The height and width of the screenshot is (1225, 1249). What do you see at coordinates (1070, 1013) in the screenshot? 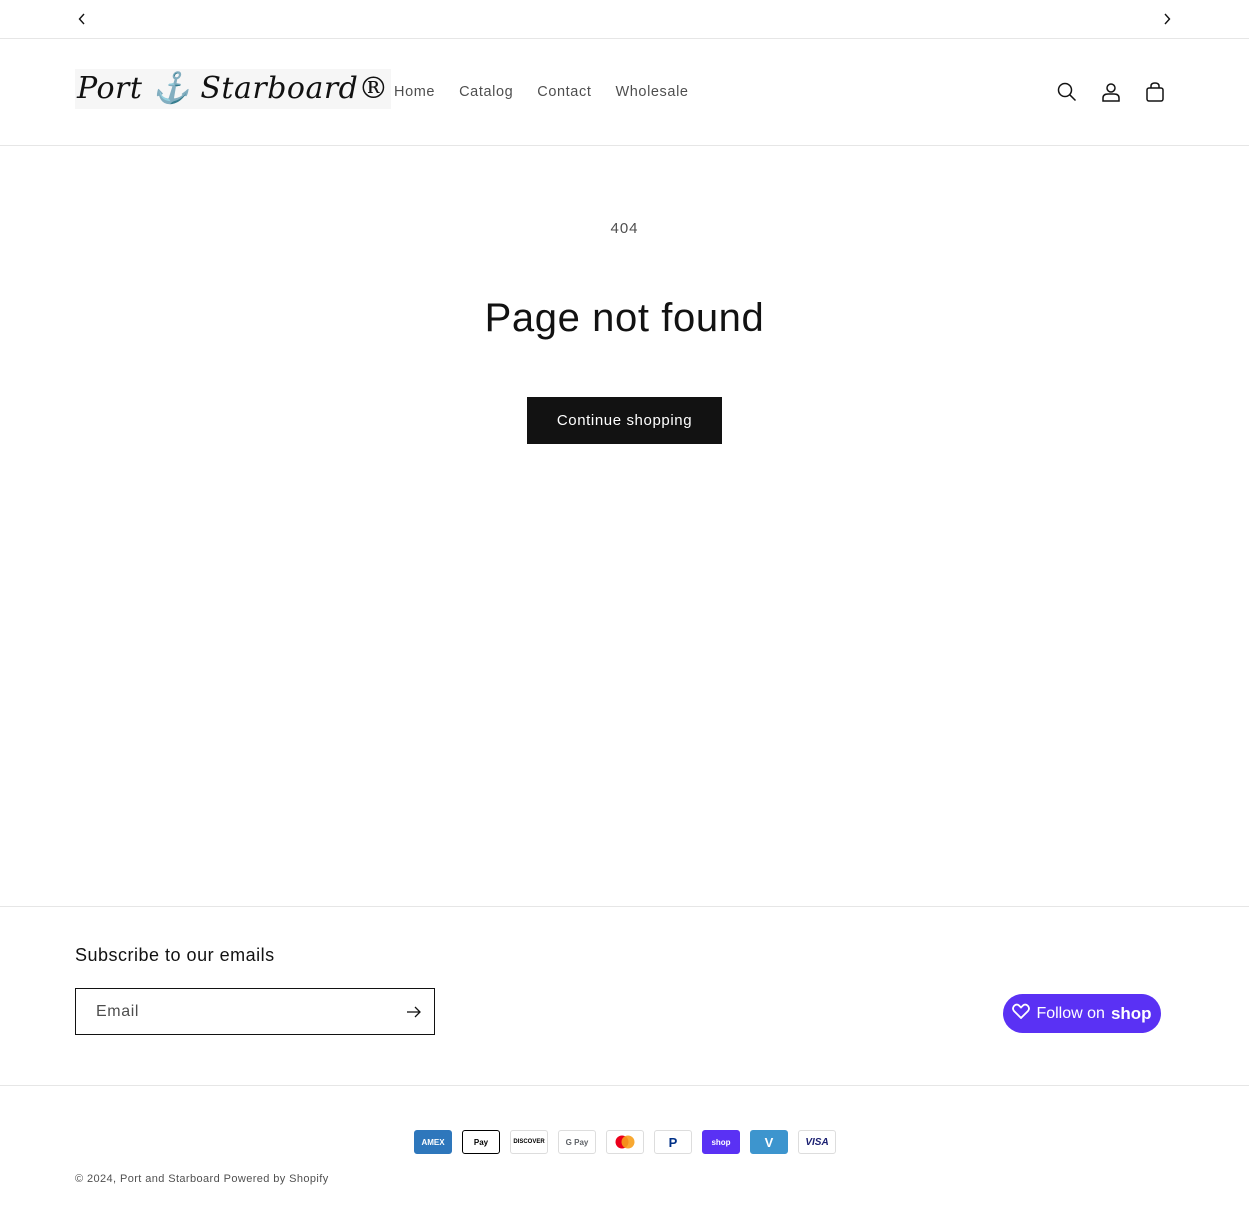
I see `follow-label: Follow on` at bounding box center [1070, 1013].